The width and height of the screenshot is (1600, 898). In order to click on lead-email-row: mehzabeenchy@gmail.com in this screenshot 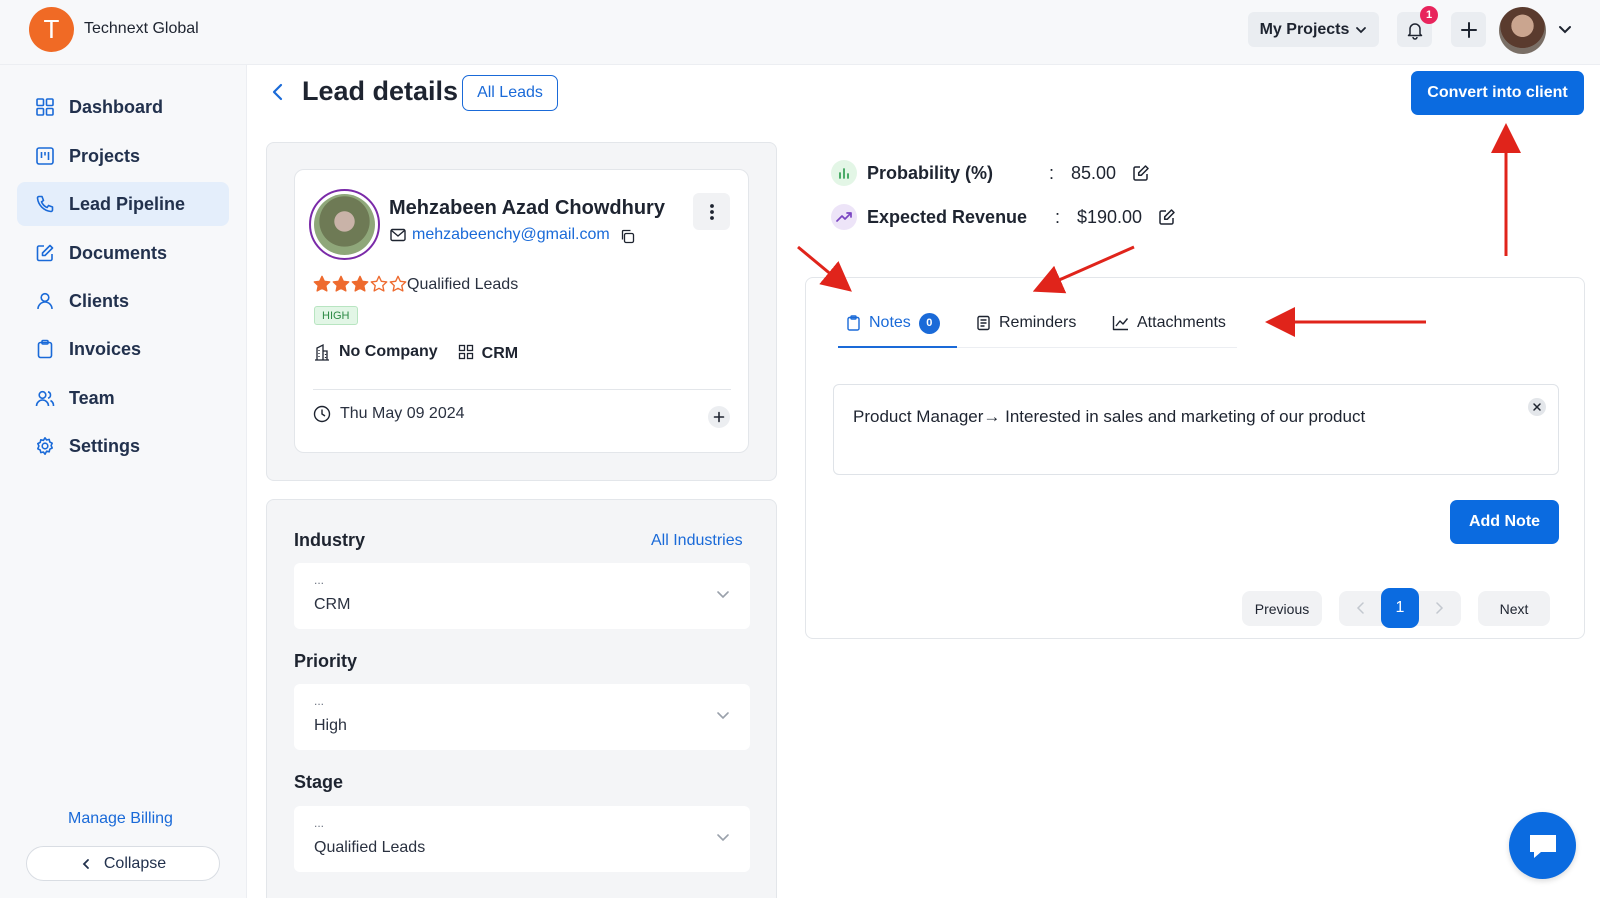, I will do `click(512, 234)`.